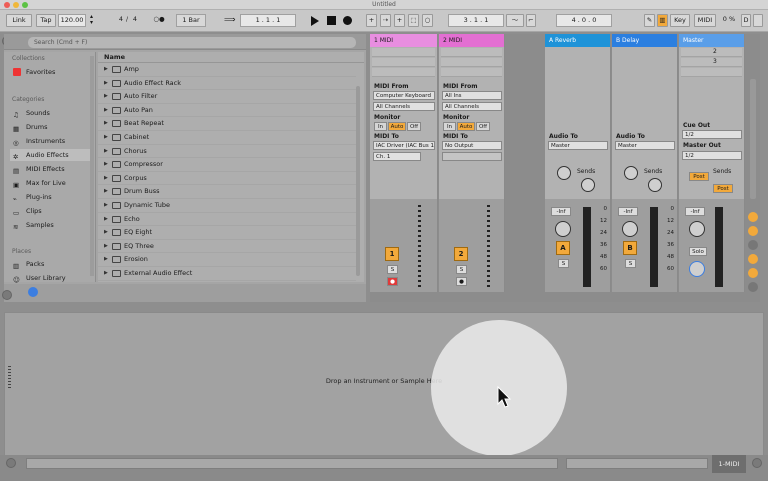 This screenshot has height=481, width=768. Describe the element at coordinates (50, 183) in the screenshot. I see `sidebar-item-max-for-live: ▣ Max for Live` at that location.